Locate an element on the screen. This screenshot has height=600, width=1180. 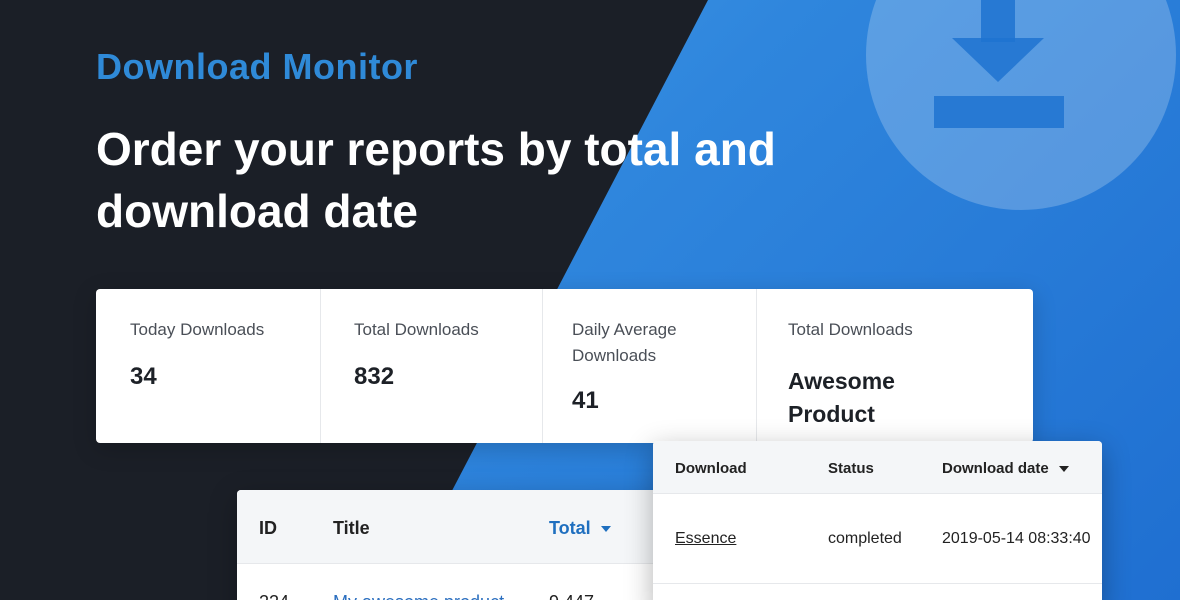
stat-total-downloads: Total Downloads 832 is located at coordinates (432, 366).